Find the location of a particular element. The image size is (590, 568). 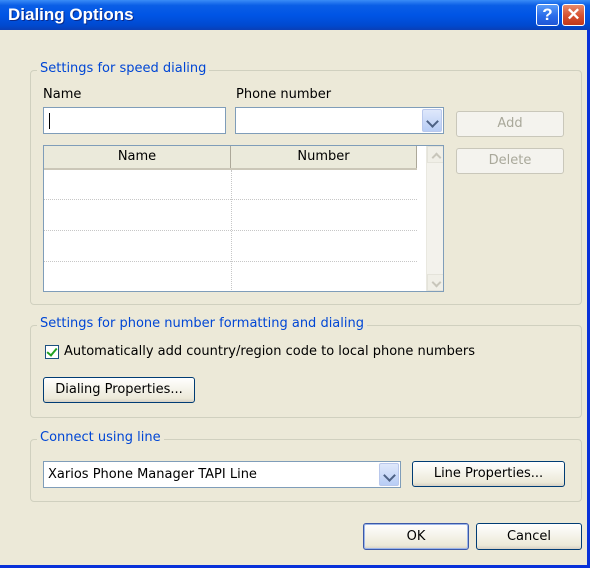

column-header-number: Number is located at coordinates (324, 157).